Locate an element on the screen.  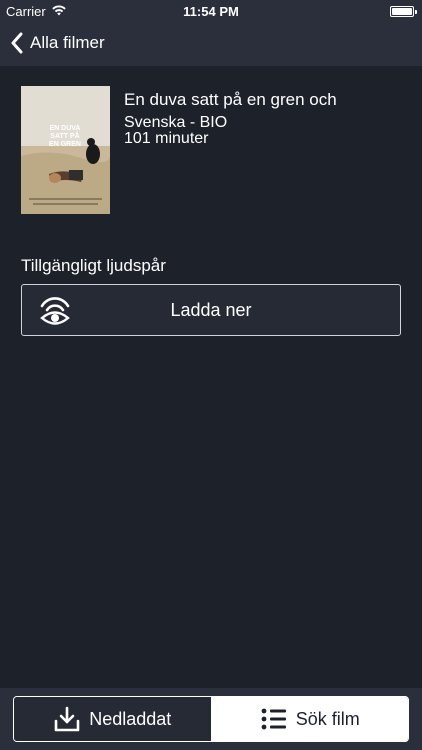
tab-search-film-label: Sök film is located at coordinates (327, 718).